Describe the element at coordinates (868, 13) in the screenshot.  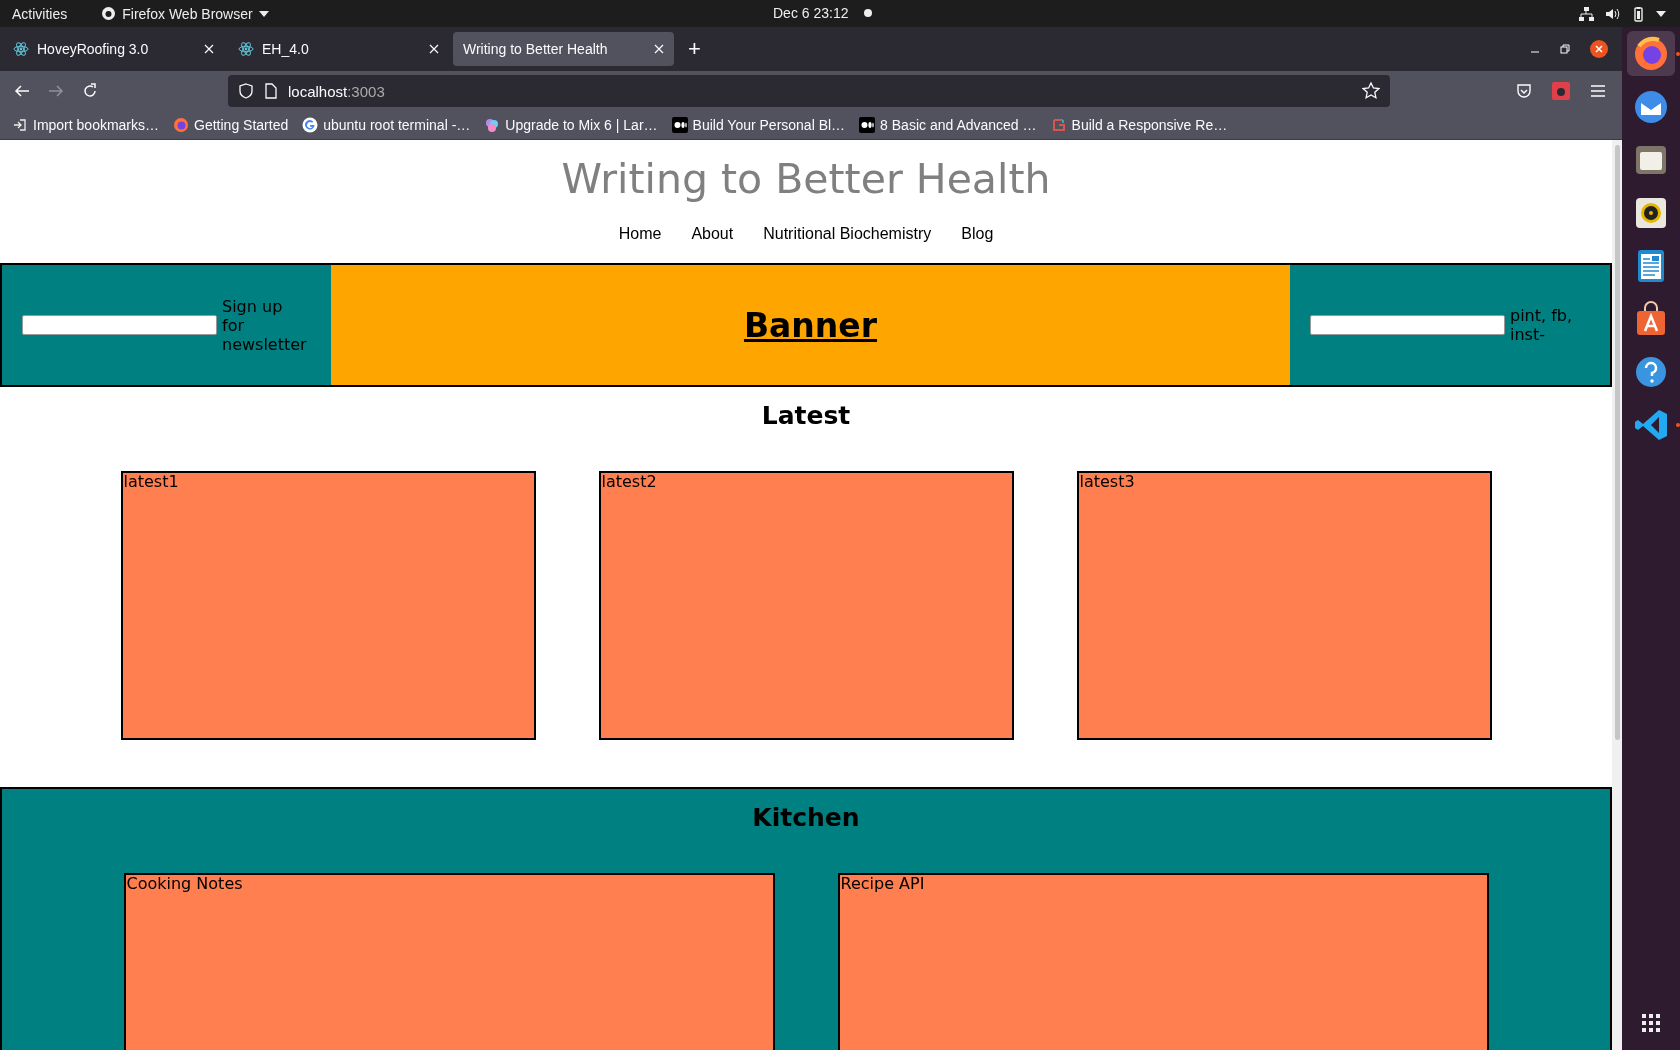
I see `status-dot-icon` at that location.